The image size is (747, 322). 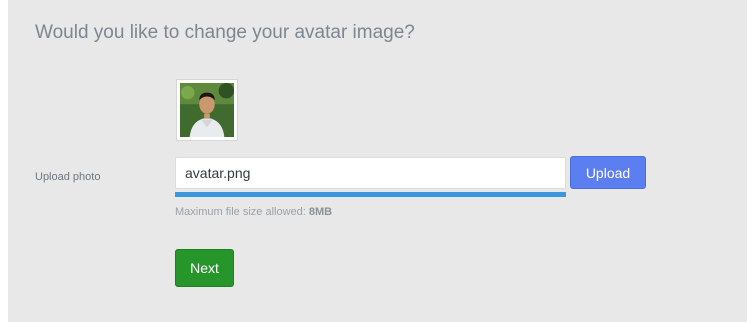 I want to click on upload-progress-bar, so click(x=370, y=194).